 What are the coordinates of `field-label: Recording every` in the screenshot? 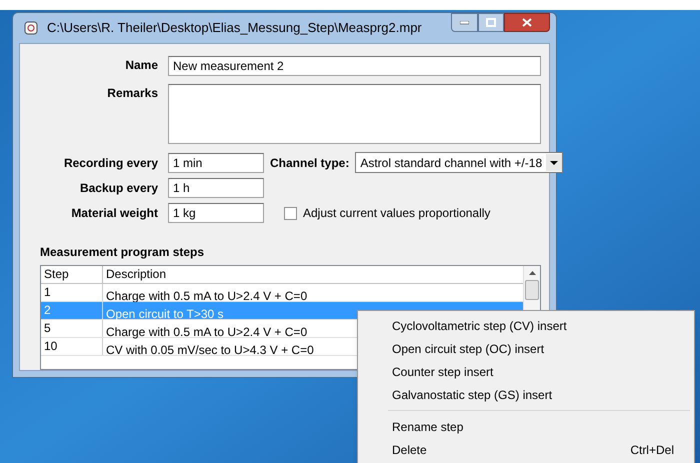 It's located at (110, 163).